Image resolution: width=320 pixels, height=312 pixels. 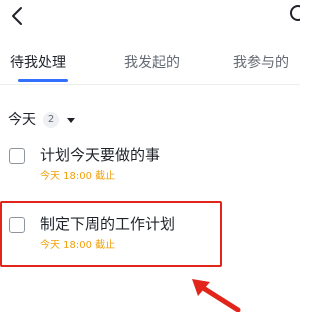 I want to click on count-badge: 2, so click(x=51, y=120).